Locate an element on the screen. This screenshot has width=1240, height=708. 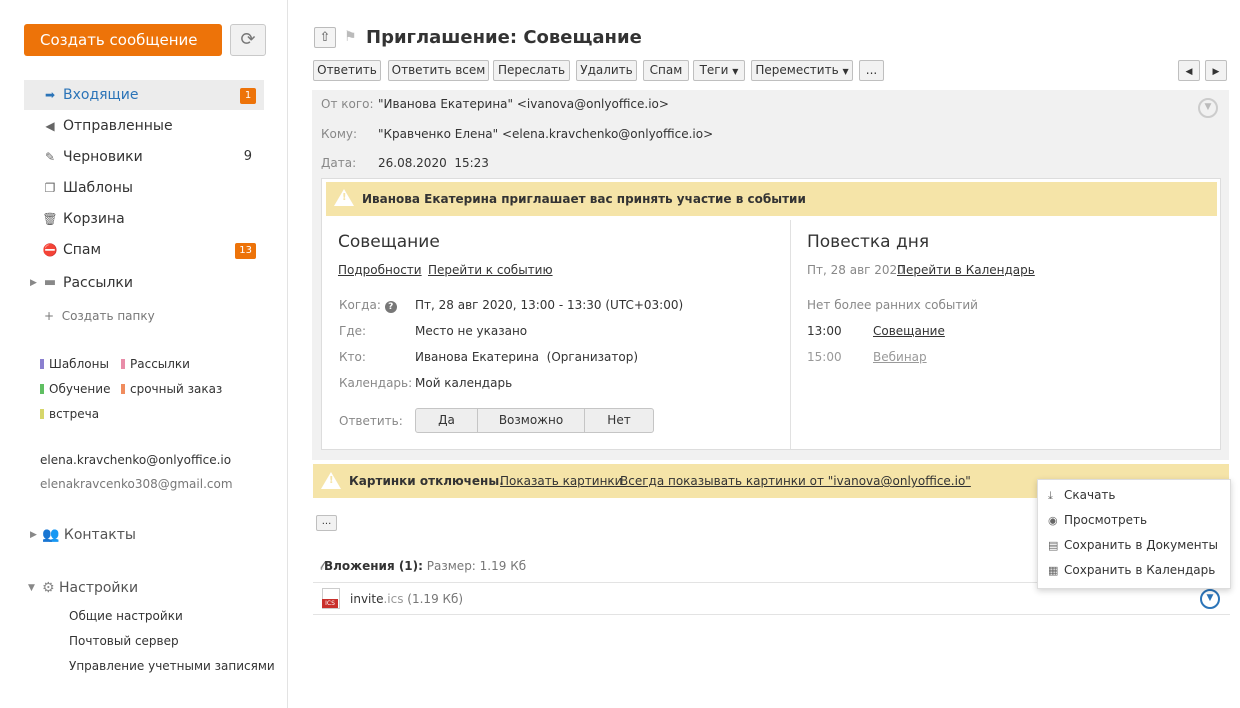
folder-label: Рассылки is located at coordinates (98, 283).